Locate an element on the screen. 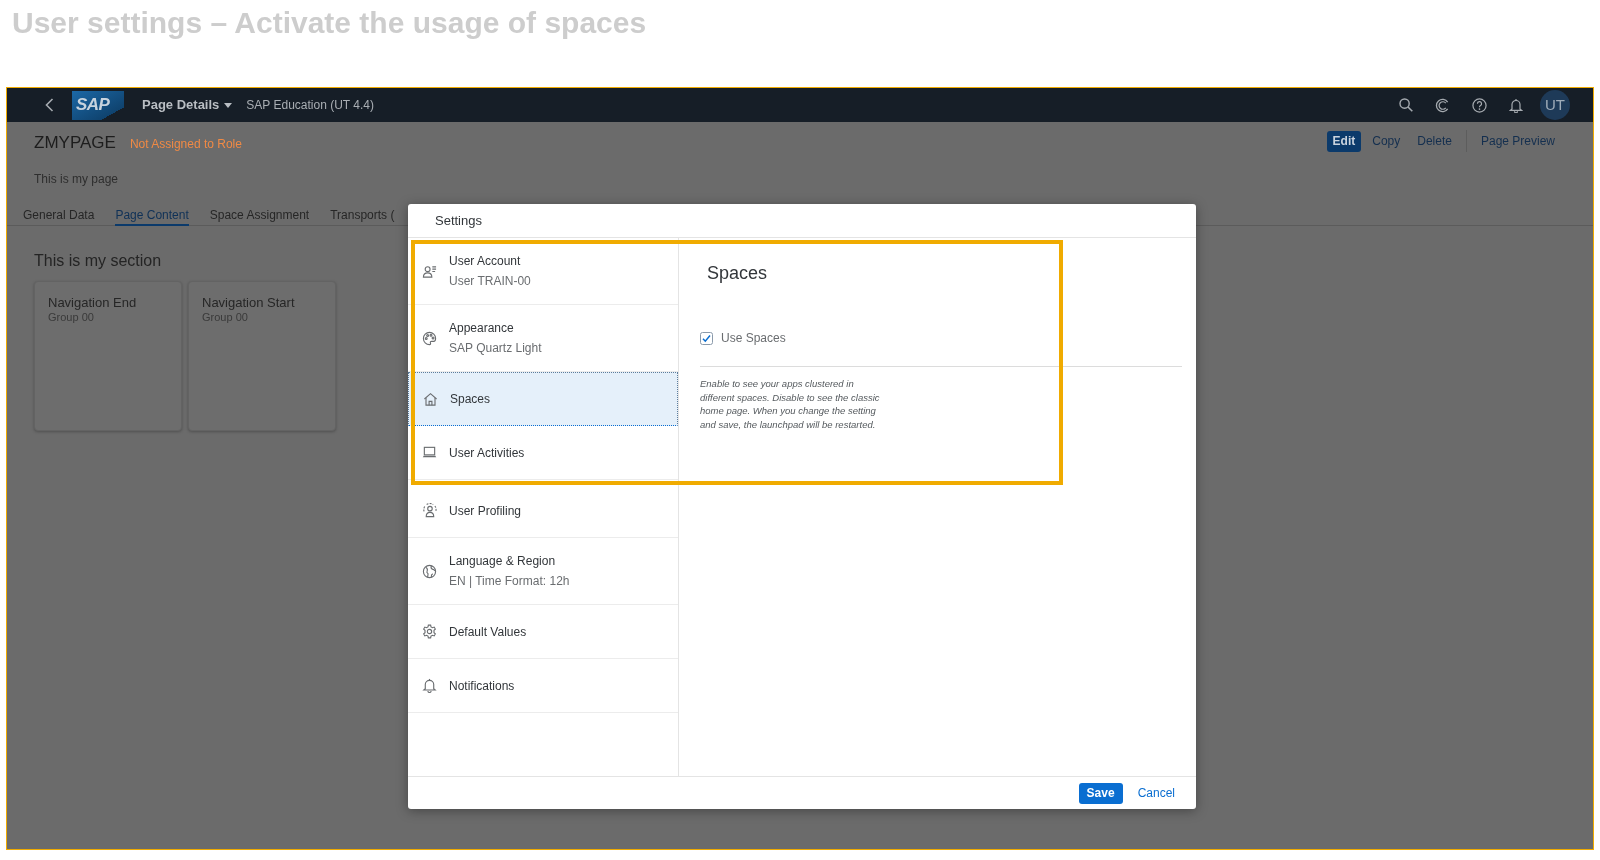 The width and height of the screenshot is (1600, 860). dialog-button: Save is located at coordinates (1100, 793).